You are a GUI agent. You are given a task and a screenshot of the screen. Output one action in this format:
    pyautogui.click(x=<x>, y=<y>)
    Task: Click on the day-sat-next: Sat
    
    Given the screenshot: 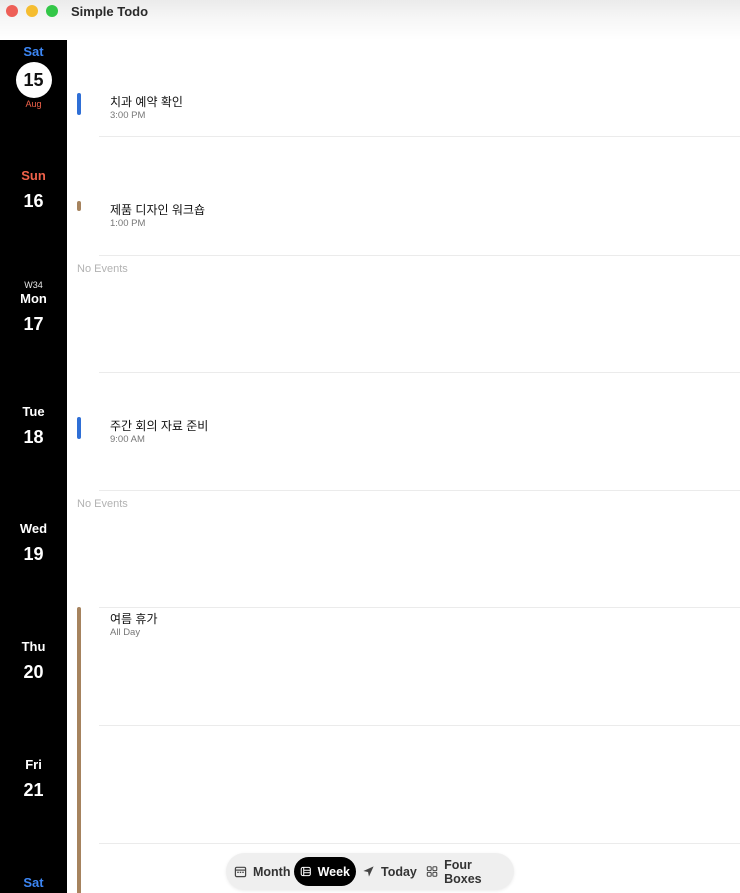 What is the action you would take?
    pyautogui.click(x=33, y=883)
    